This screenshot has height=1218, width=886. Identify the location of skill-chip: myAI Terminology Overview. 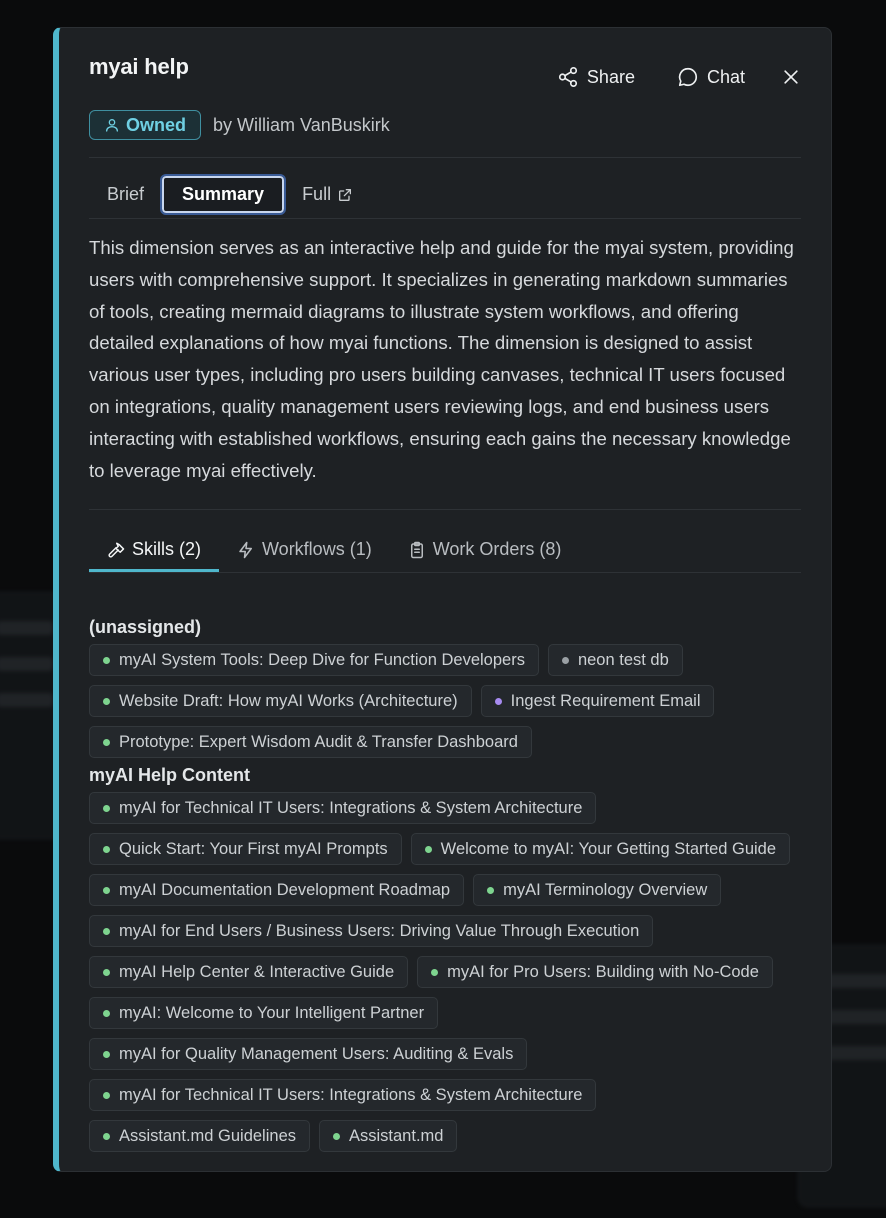
(597, 890).